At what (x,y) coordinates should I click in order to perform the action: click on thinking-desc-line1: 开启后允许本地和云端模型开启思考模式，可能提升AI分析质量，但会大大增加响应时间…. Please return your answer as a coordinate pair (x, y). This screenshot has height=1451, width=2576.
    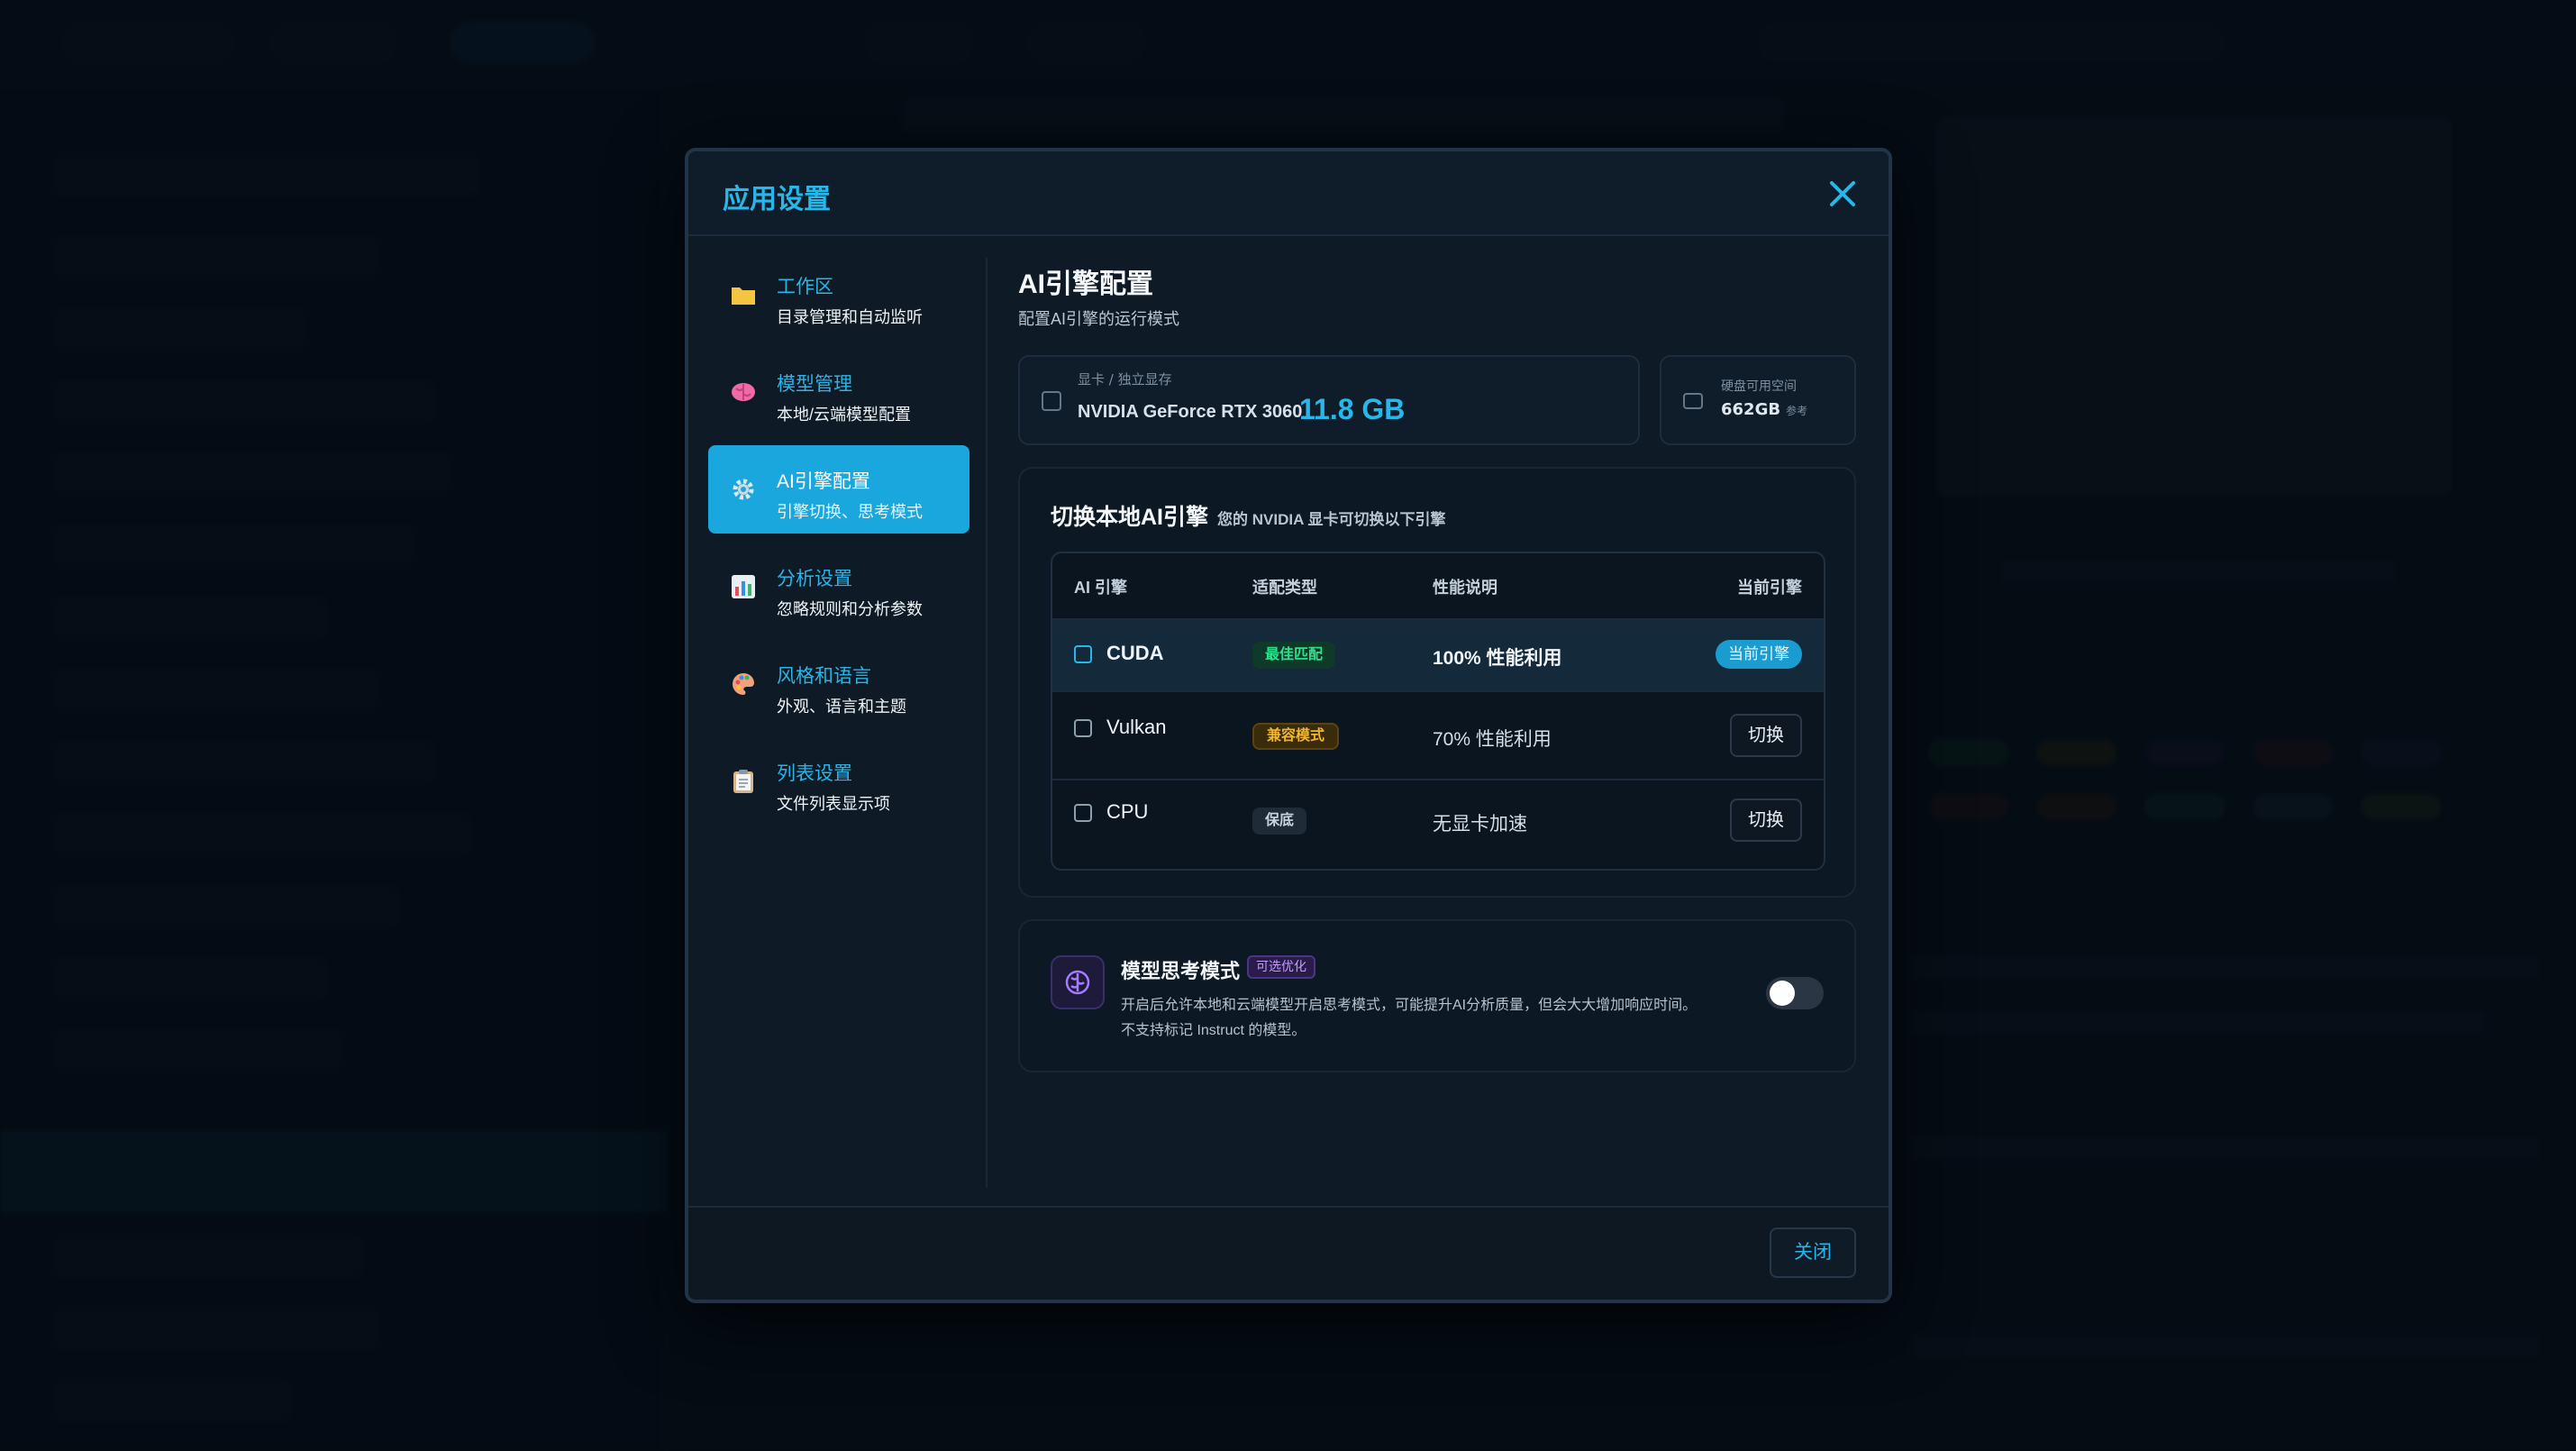
    Looking at the image, I should click on (1409, 1005).